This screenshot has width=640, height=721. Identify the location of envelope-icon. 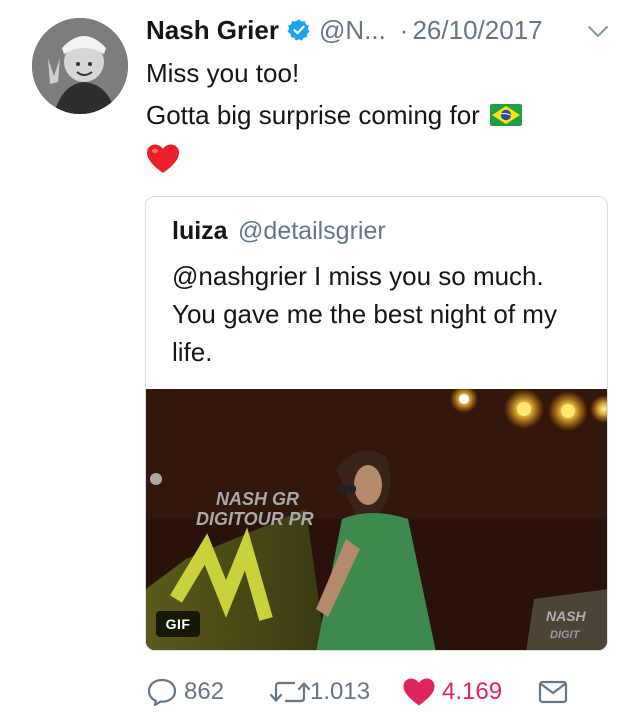
(553, 692).